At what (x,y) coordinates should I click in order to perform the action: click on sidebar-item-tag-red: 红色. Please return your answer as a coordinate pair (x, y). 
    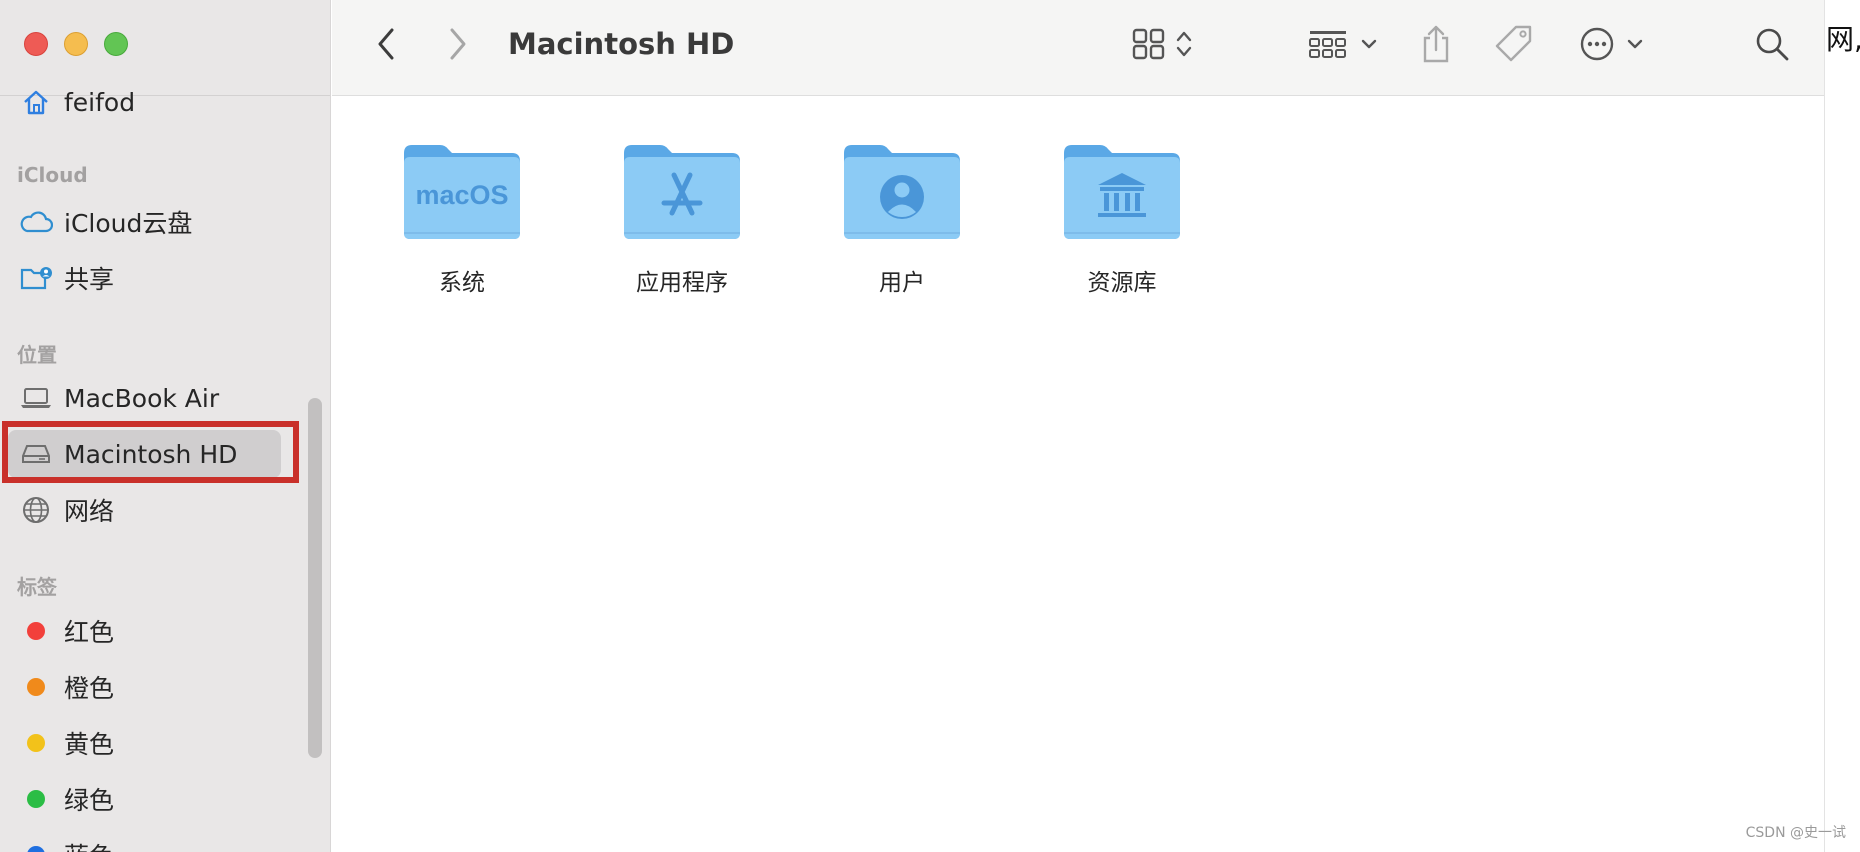
    Looking at the image, I should click on (144, 631).